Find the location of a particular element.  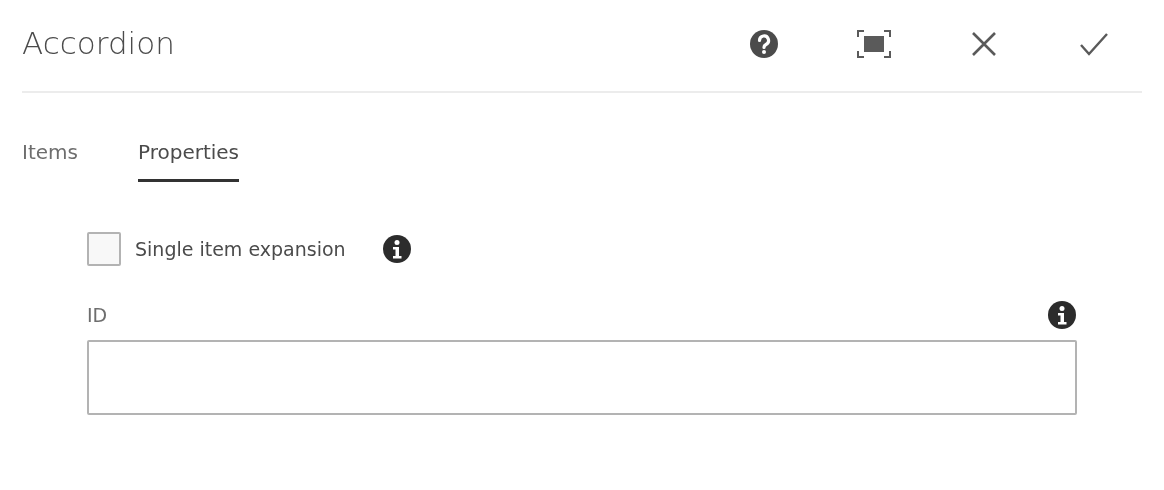

checkbox is located at coordinates (104, 249).